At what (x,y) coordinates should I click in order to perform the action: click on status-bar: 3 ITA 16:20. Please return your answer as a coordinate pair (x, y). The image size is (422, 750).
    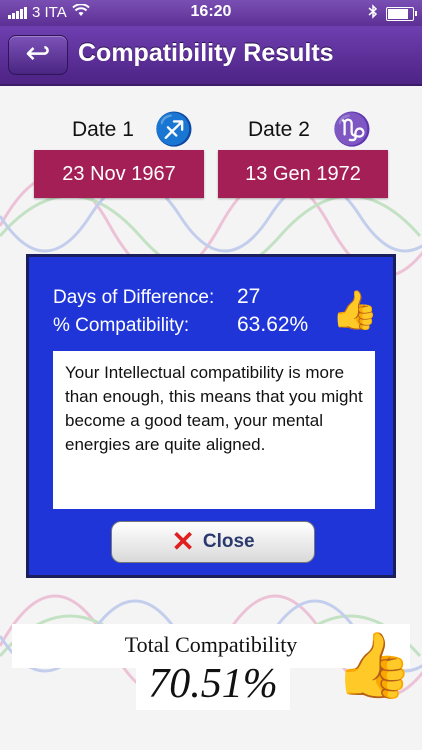
    Looking at the image, I should click on (211, 13).